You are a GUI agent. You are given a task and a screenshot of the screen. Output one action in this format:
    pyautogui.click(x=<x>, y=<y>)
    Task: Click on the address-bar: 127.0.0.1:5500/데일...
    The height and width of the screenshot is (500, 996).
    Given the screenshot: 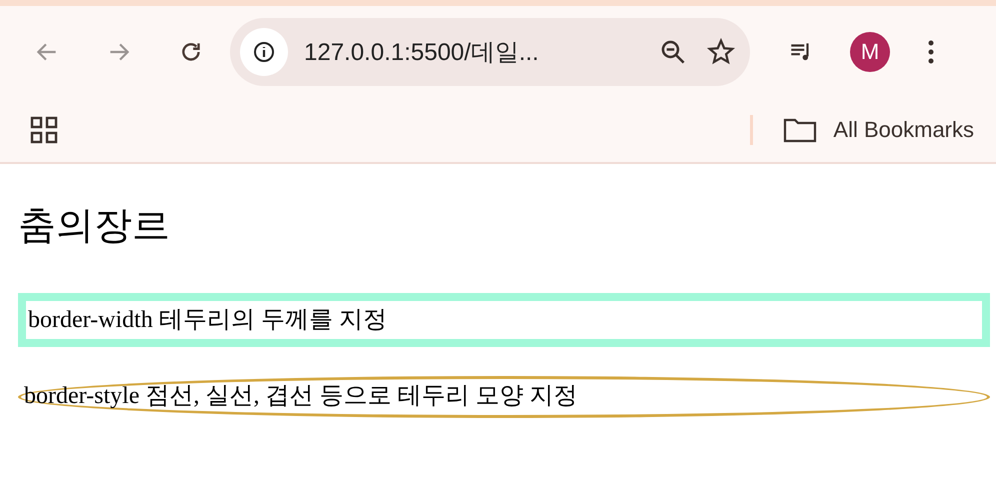 What is the action you would take?
    pyautogui.click(x=490, y=52)
    